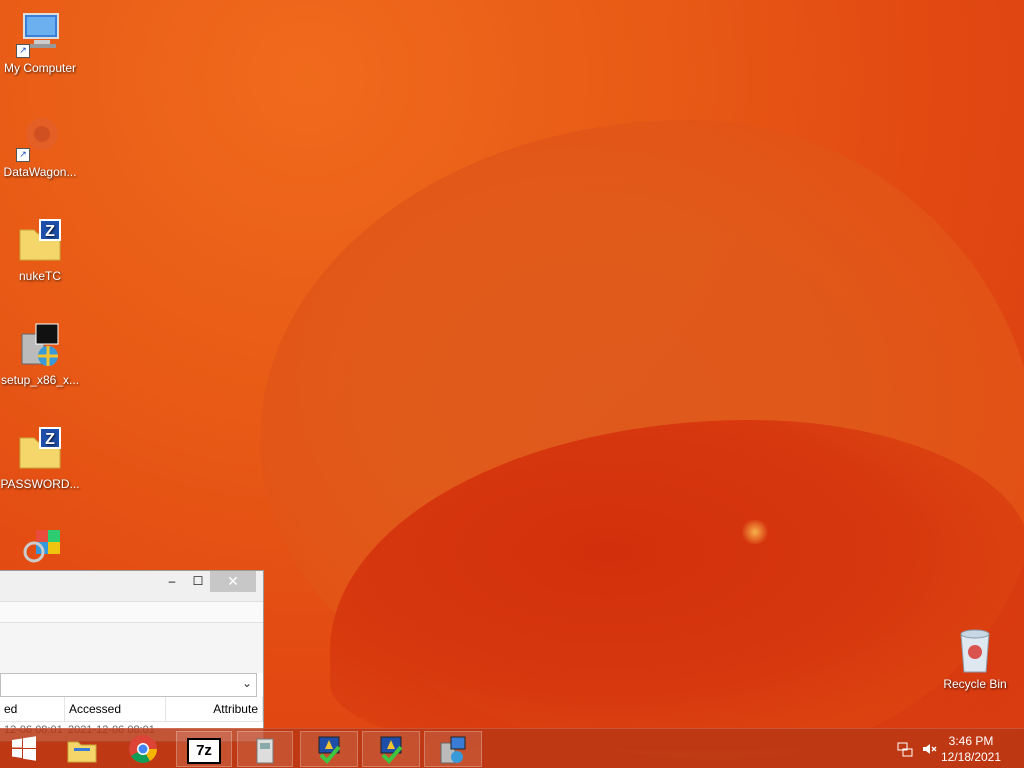 The height and width of the screenshot is (768, 1024). Describe the element at coordinates (233, 581) in the screenshot. I see `close-button: ✕` at that location.